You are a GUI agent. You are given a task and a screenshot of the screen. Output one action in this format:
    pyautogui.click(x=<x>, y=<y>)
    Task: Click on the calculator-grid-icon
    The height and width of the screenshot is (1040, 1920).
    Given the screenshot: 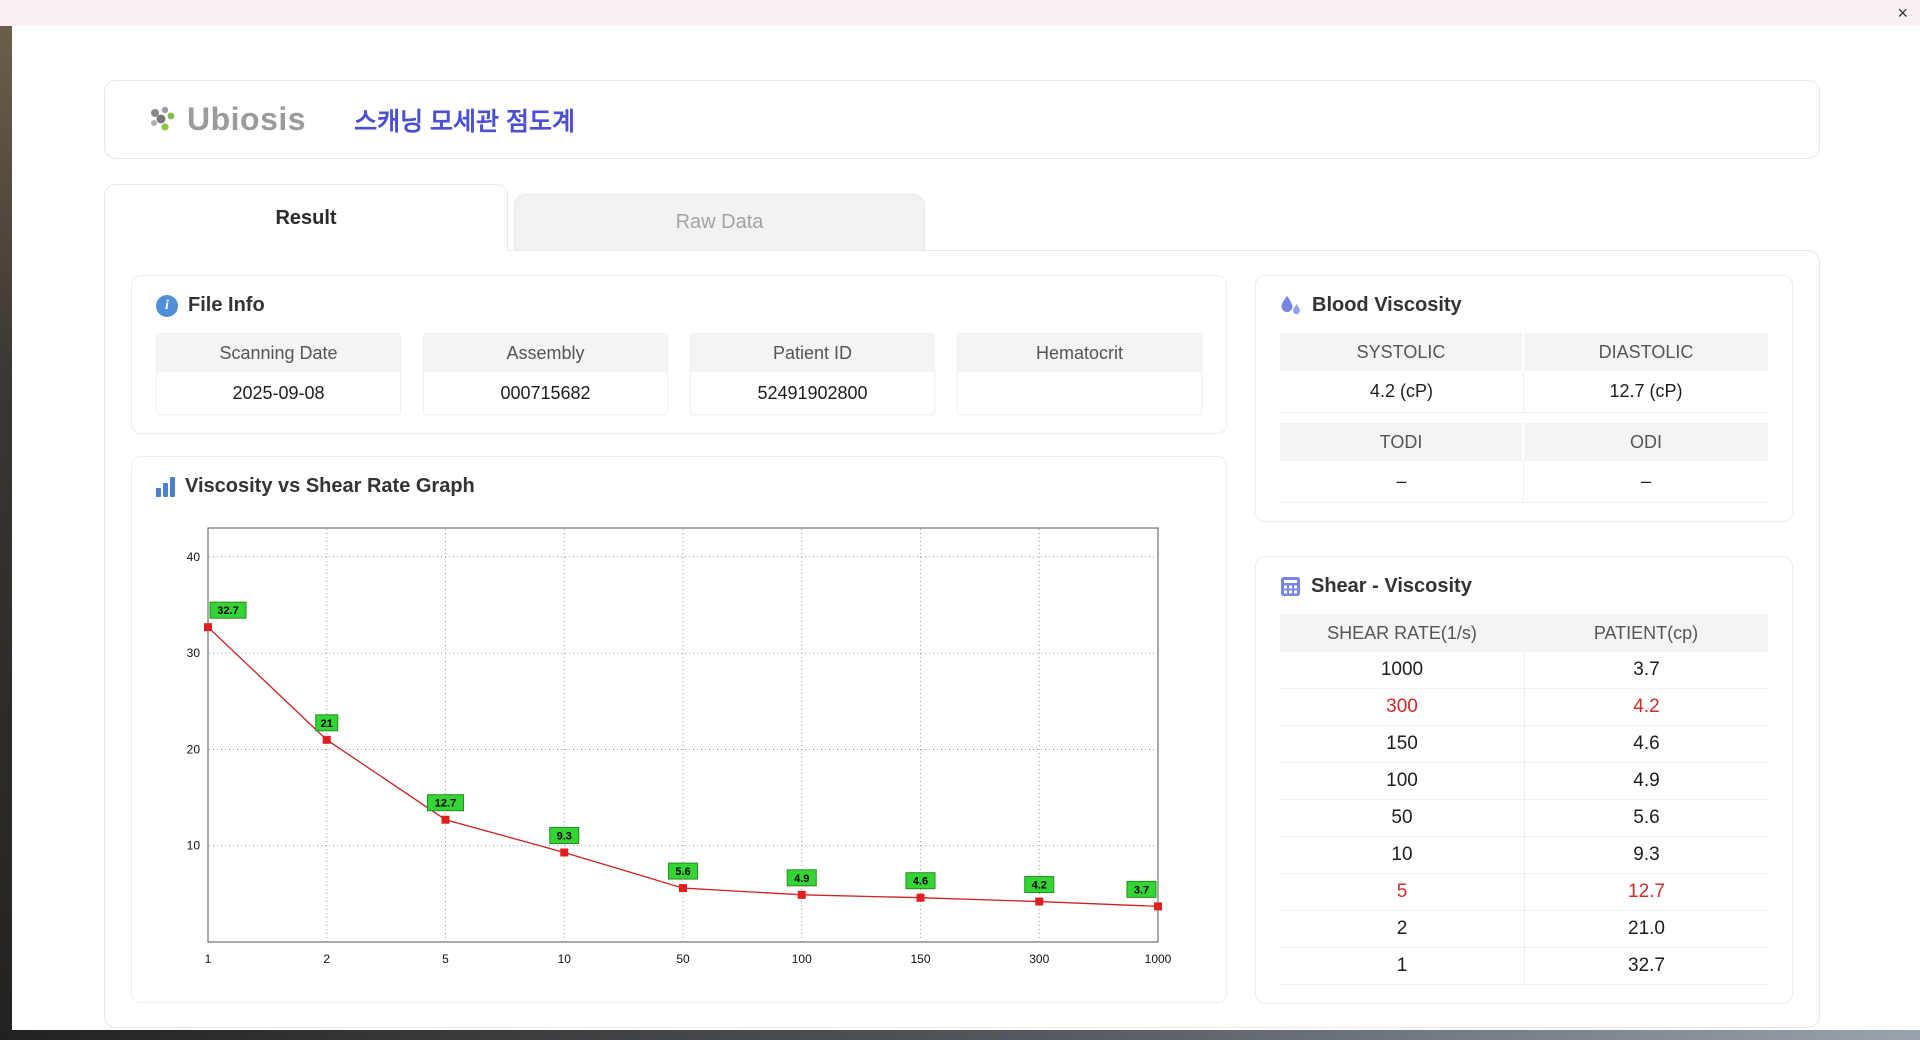 What is the action you would take?
    pyautogui.click(x=1290, y=586)
    